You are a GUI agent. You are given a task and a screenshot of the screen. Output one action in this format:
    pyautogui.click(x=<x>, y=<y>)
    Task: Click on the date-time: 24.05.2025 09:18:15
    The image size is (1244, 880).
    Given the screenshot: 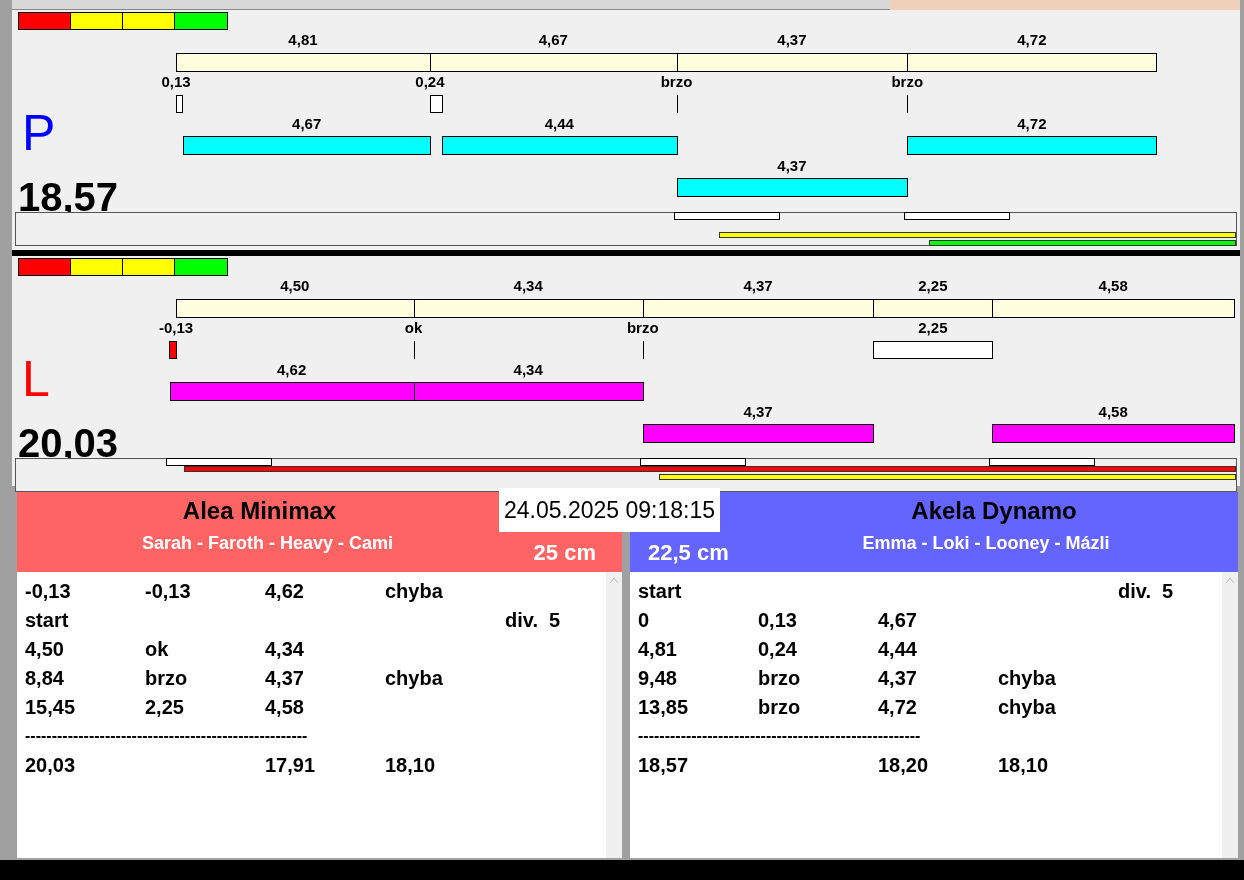 What is the action you would take?
    pyautogui.click(x=610, y=510)
    